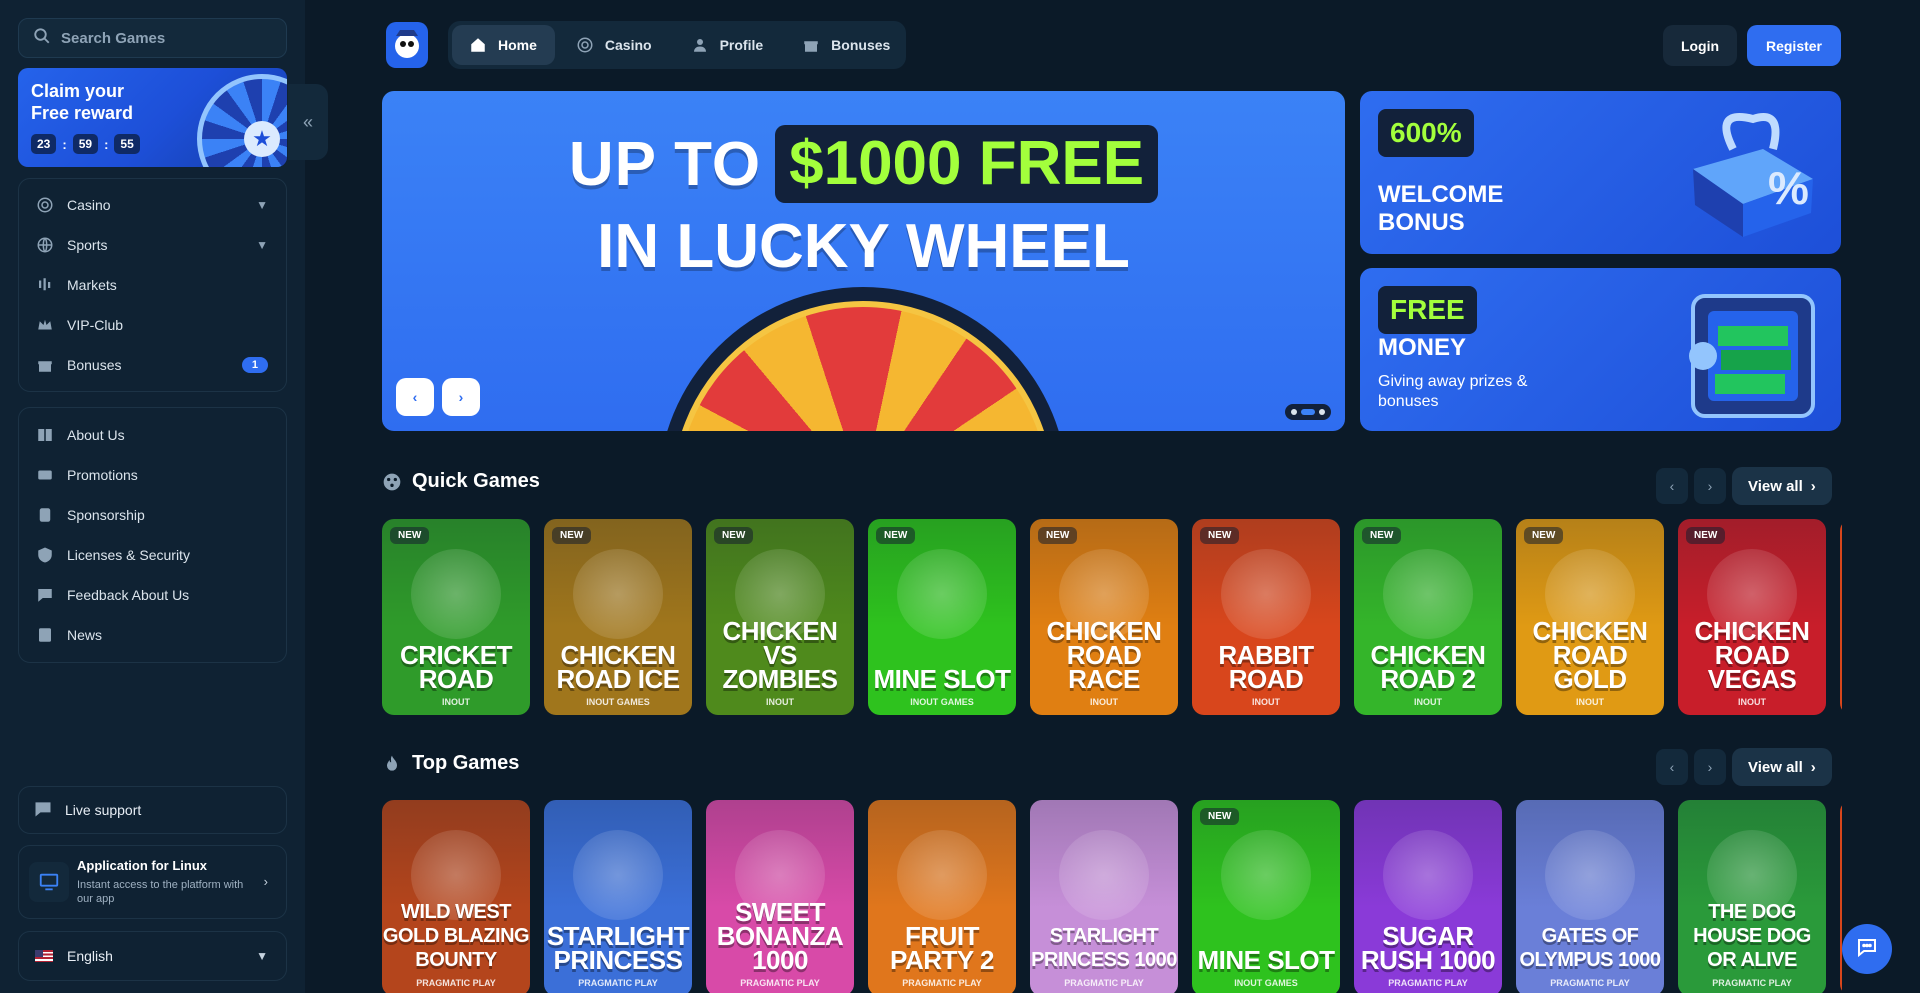 The height and width of the screenshot is (993, 1920). I want to click on live-support-label: Live support, so click(103, 810).